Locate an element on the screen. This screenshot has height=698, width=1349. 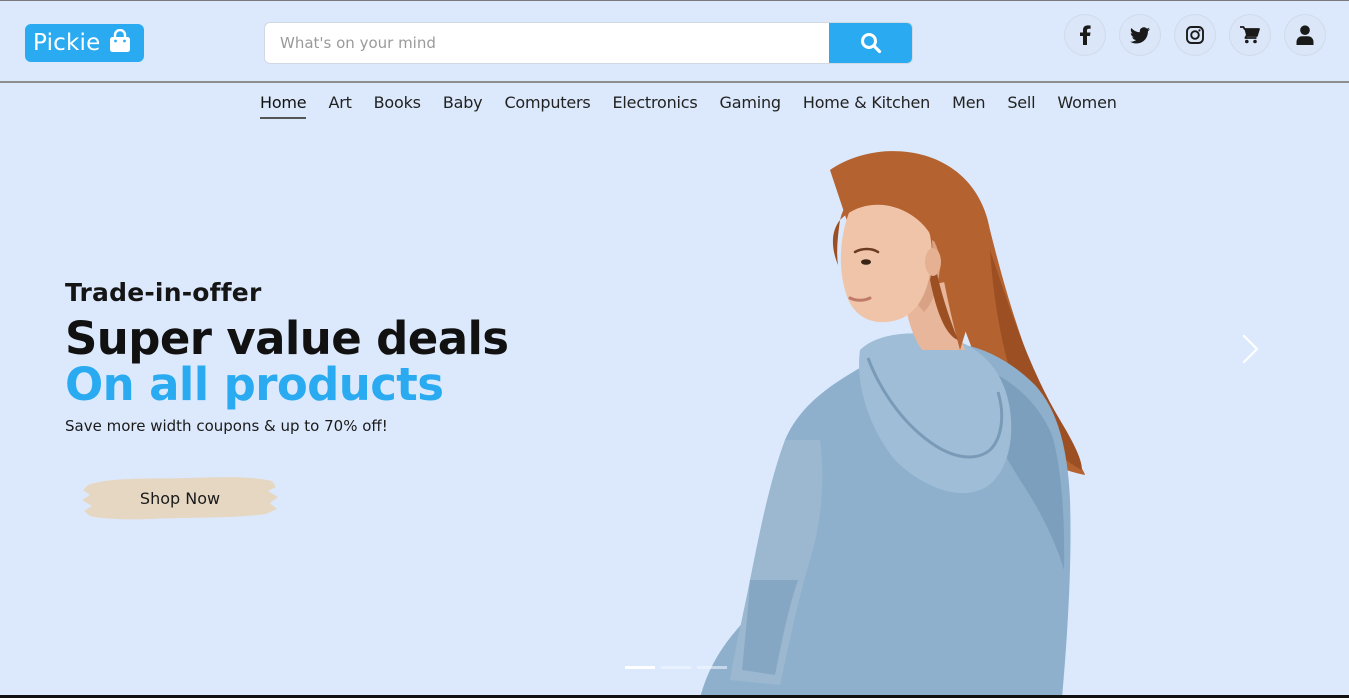
facebook-icon is located at coordinates (1085, 35).